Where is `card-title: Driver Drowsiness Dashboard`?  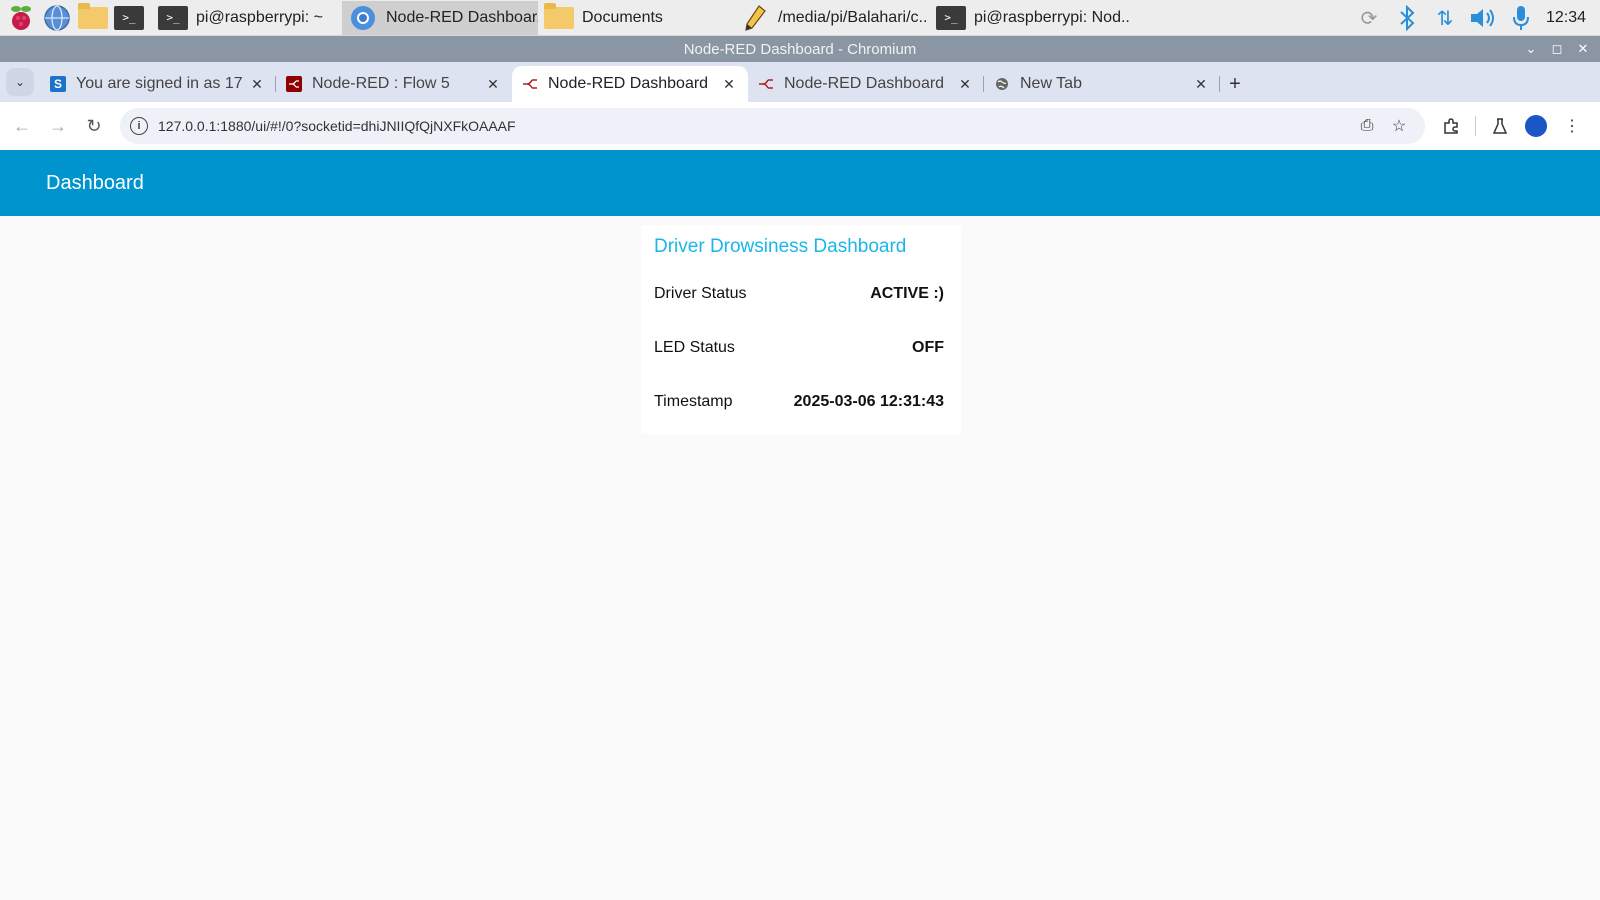 card-title: Driver Drowsiness Dashboard is located at coordinates (780, 246).